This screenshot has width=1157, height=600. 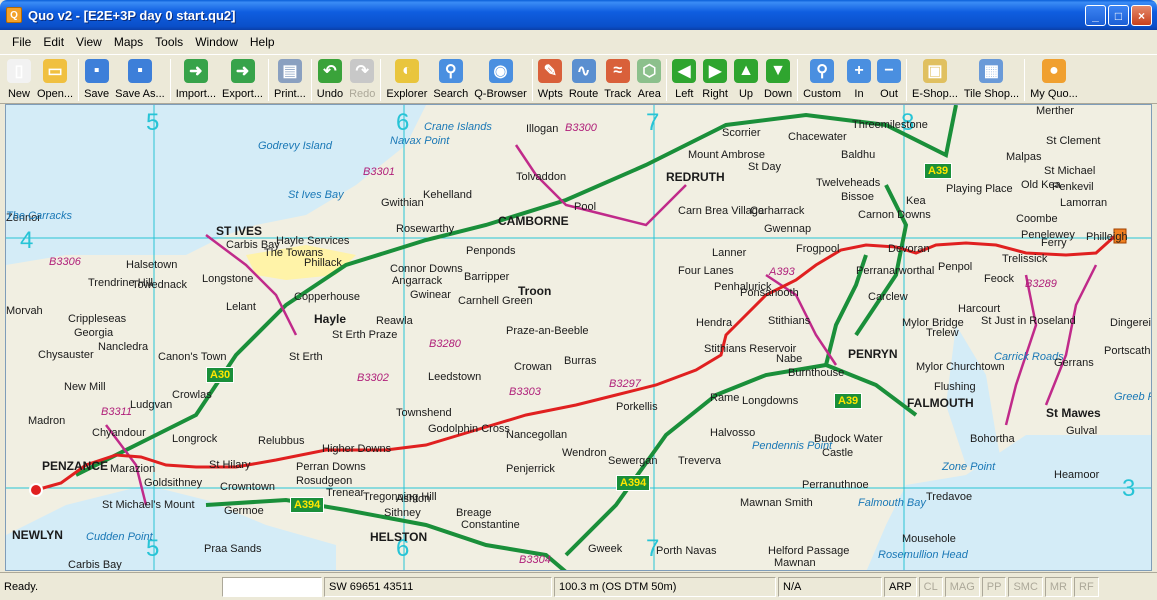 I want to click on place-label: Barripper, so click(x=487, y=277).